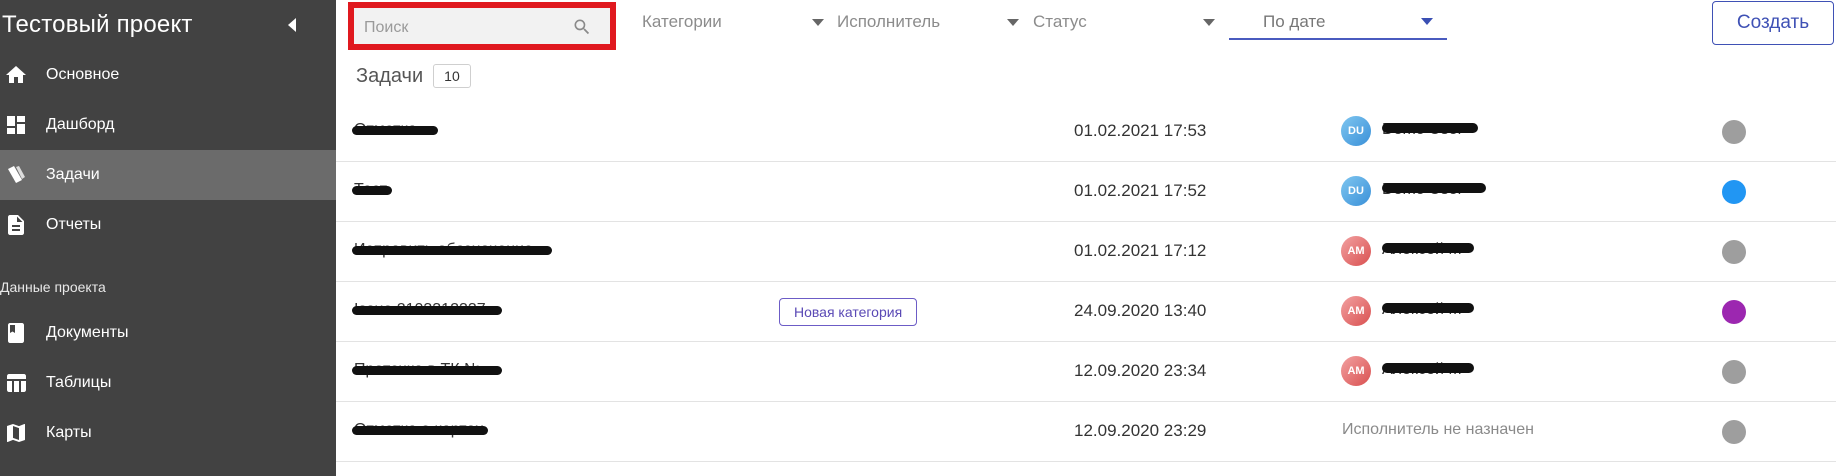 The width and height of the screenshot is (1836, 476). I want to click on tasks-icon, so click(16, 175).